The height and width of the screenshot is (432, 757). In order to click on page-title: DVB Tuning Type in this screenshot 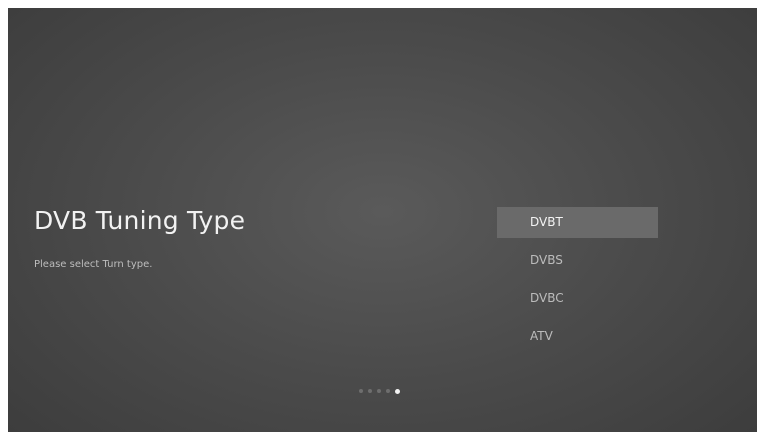, I will do `click(140, 220)`.